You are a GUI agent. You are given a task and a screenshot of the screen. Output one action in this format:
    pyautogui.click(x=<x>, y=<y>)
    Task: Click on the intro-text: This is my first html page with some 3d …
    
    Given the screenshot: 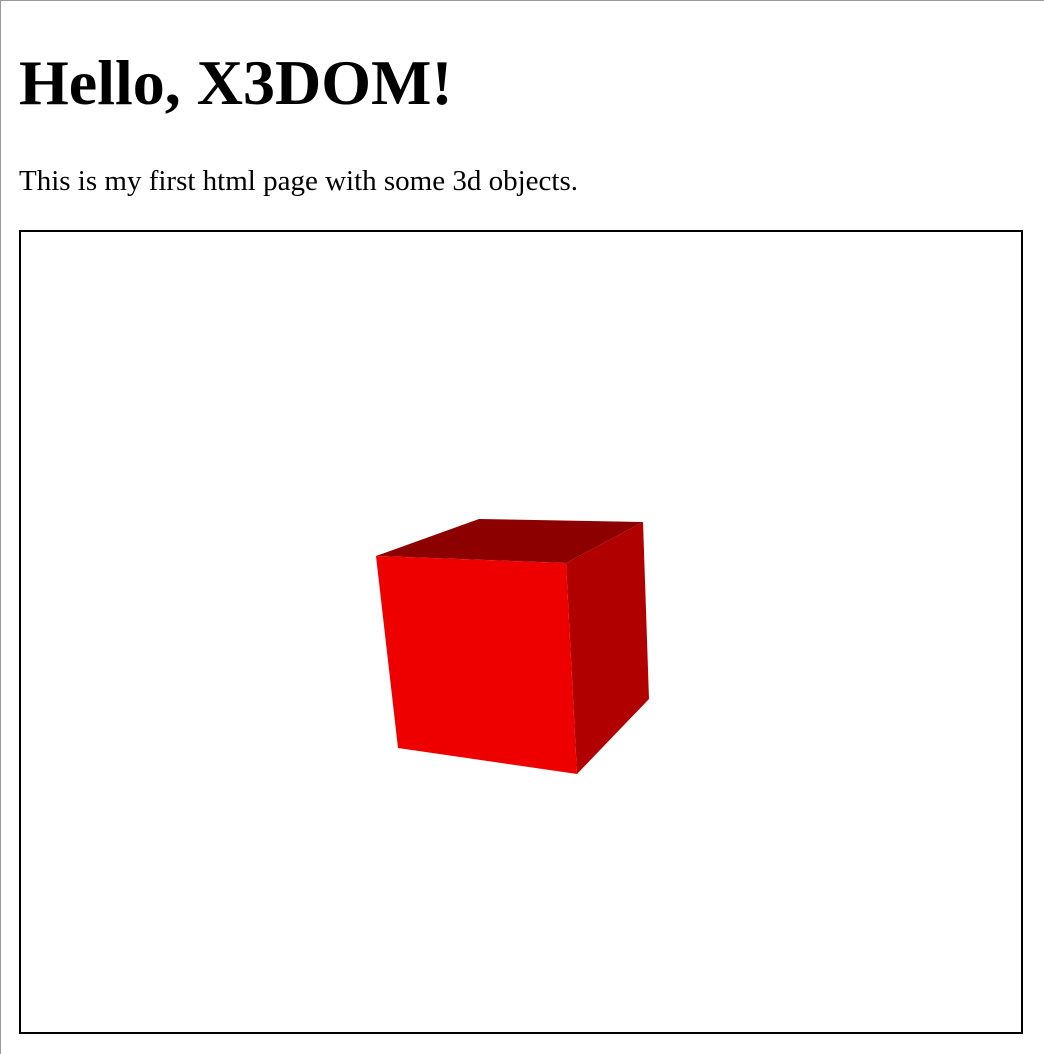 What is the action you would take?
    pyautogui.click(x=299, y=181)
    